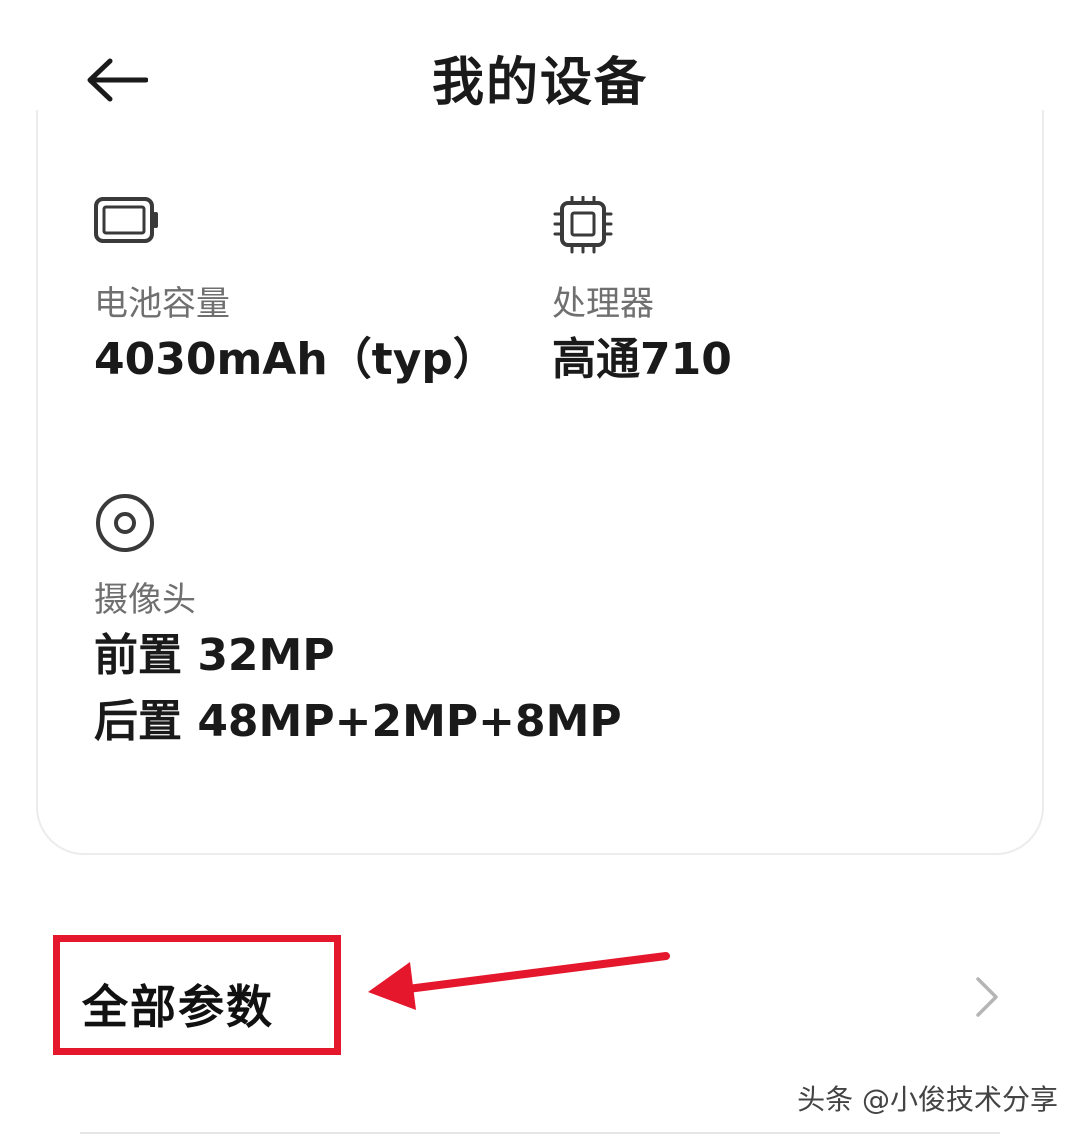 This screenshot has height=1136, width=1080. Describe the element at coordinates (540, 1133) in the screenshot. I see `divider` at that location.